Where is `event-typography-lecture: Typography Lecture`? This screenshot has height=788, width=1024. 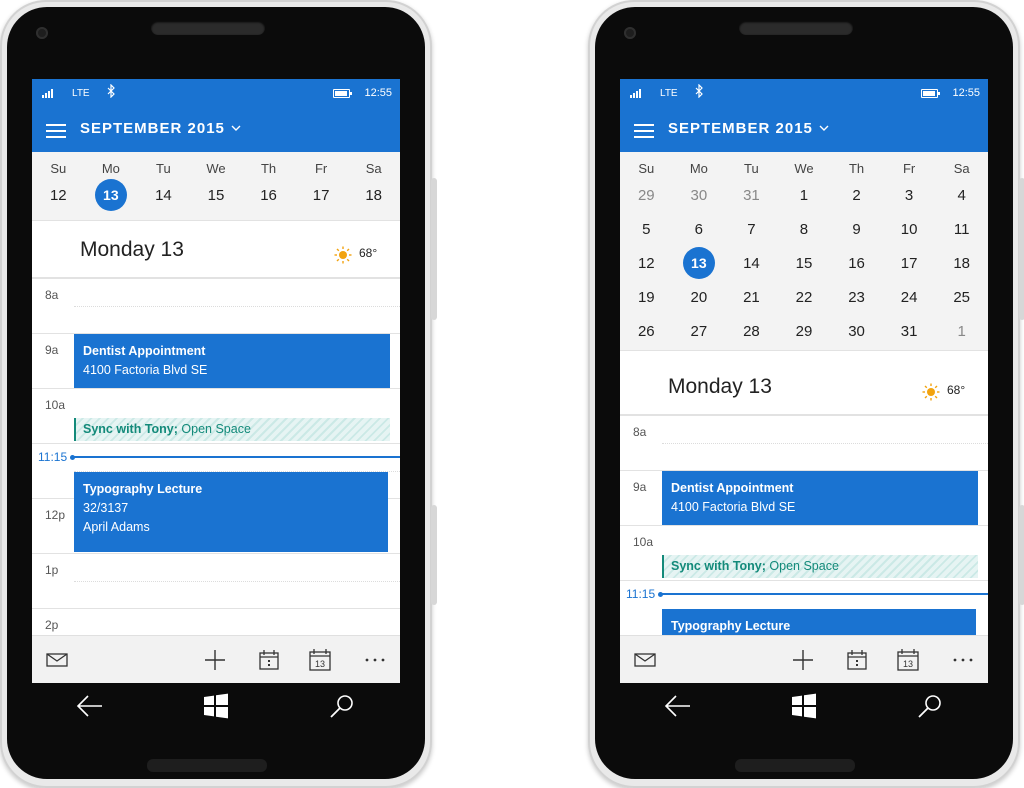
event-typography-lecture: Typography Lecture is located at coordinates (819, 622).